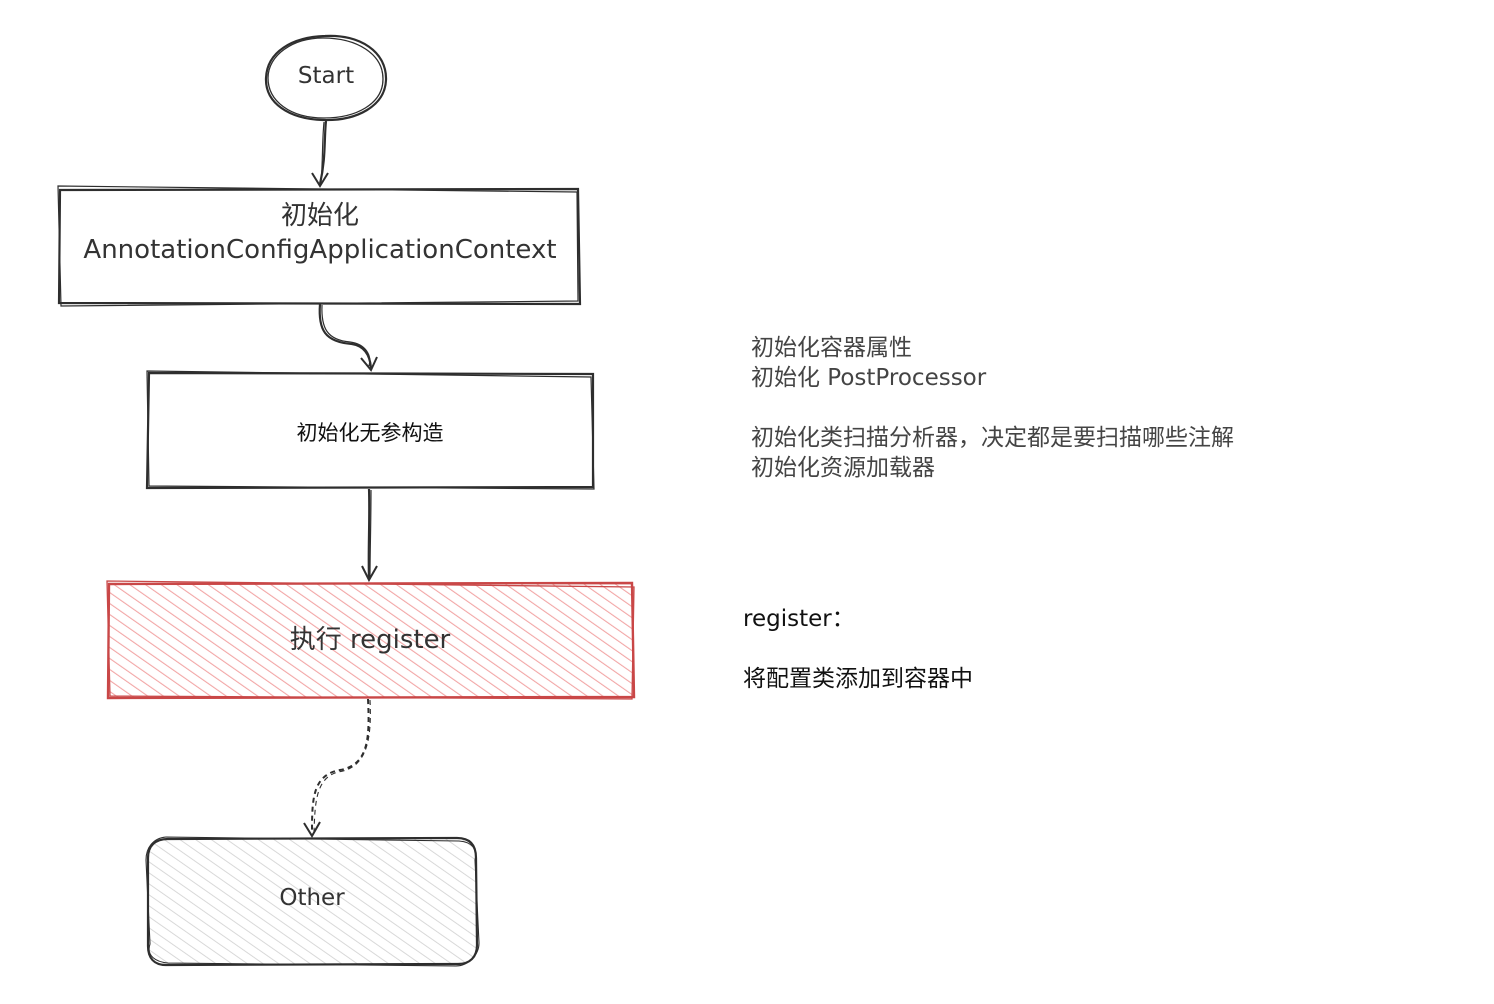  What do you see at coordinates (370, 640) in the screenshot?
I see `exec-register-label: 执行 register` at bounding box center [370, 640].